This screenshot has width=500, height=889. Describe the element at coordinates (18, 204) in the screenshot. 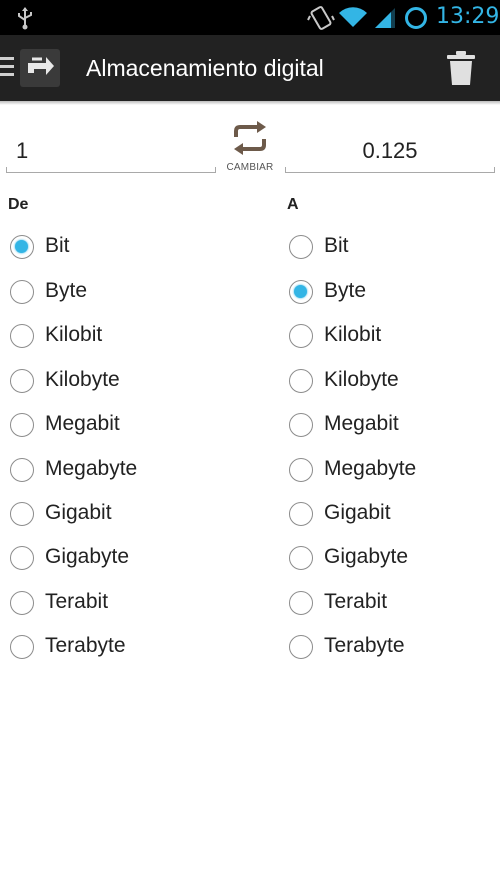

I see `from-heading: De` at that location.